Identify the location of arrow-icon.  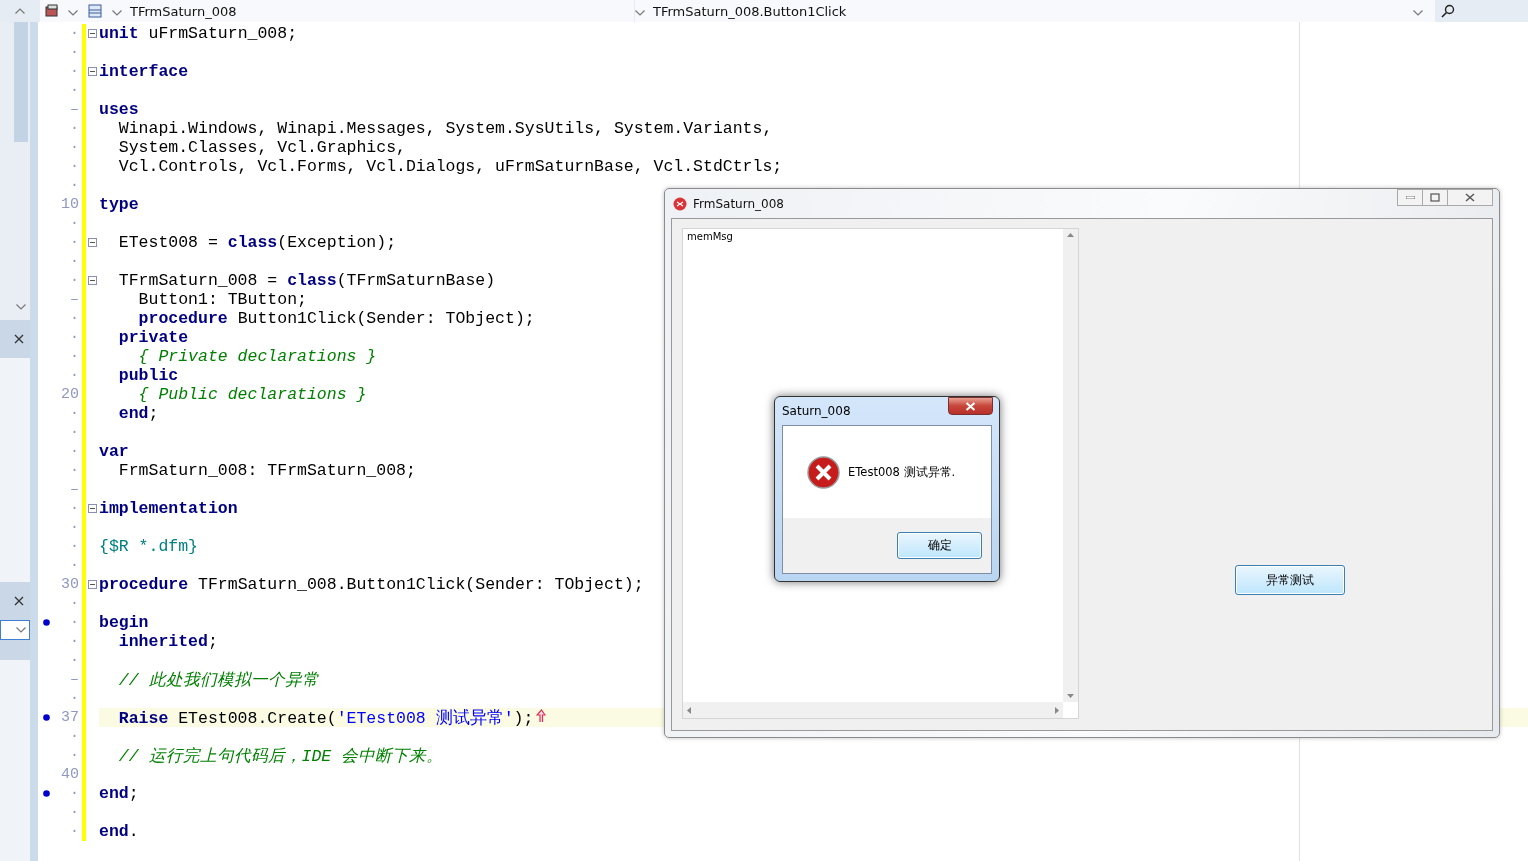
(541, 715).